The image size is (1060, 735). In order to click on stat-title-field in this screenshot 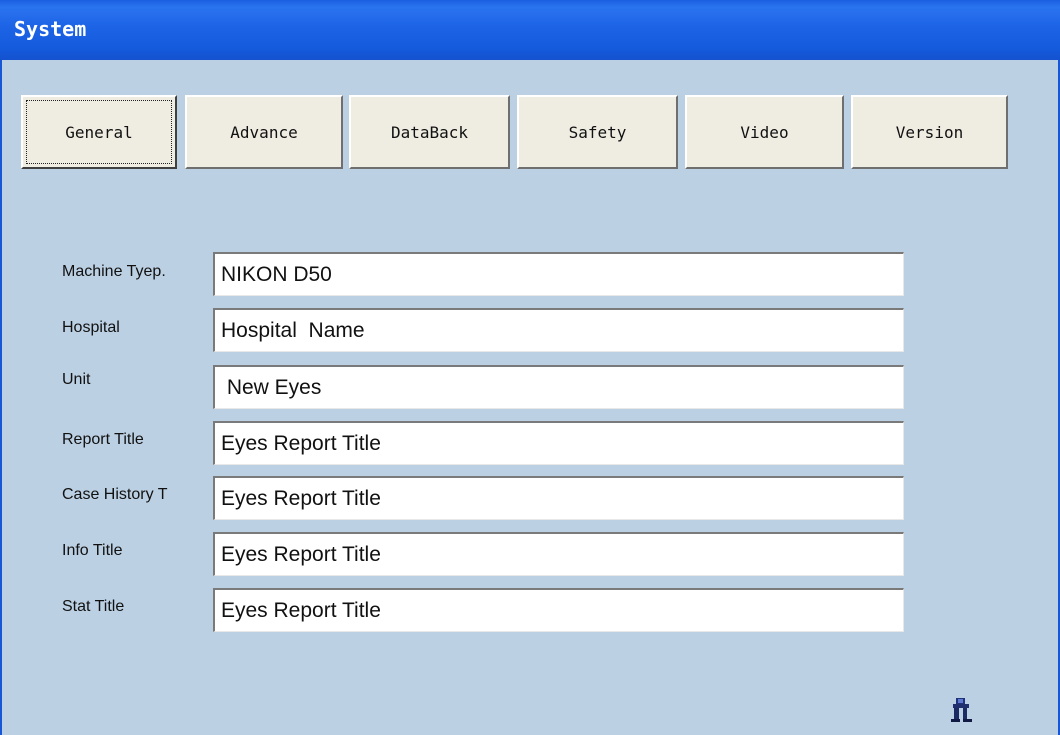, I will do `click(558, 610)`.